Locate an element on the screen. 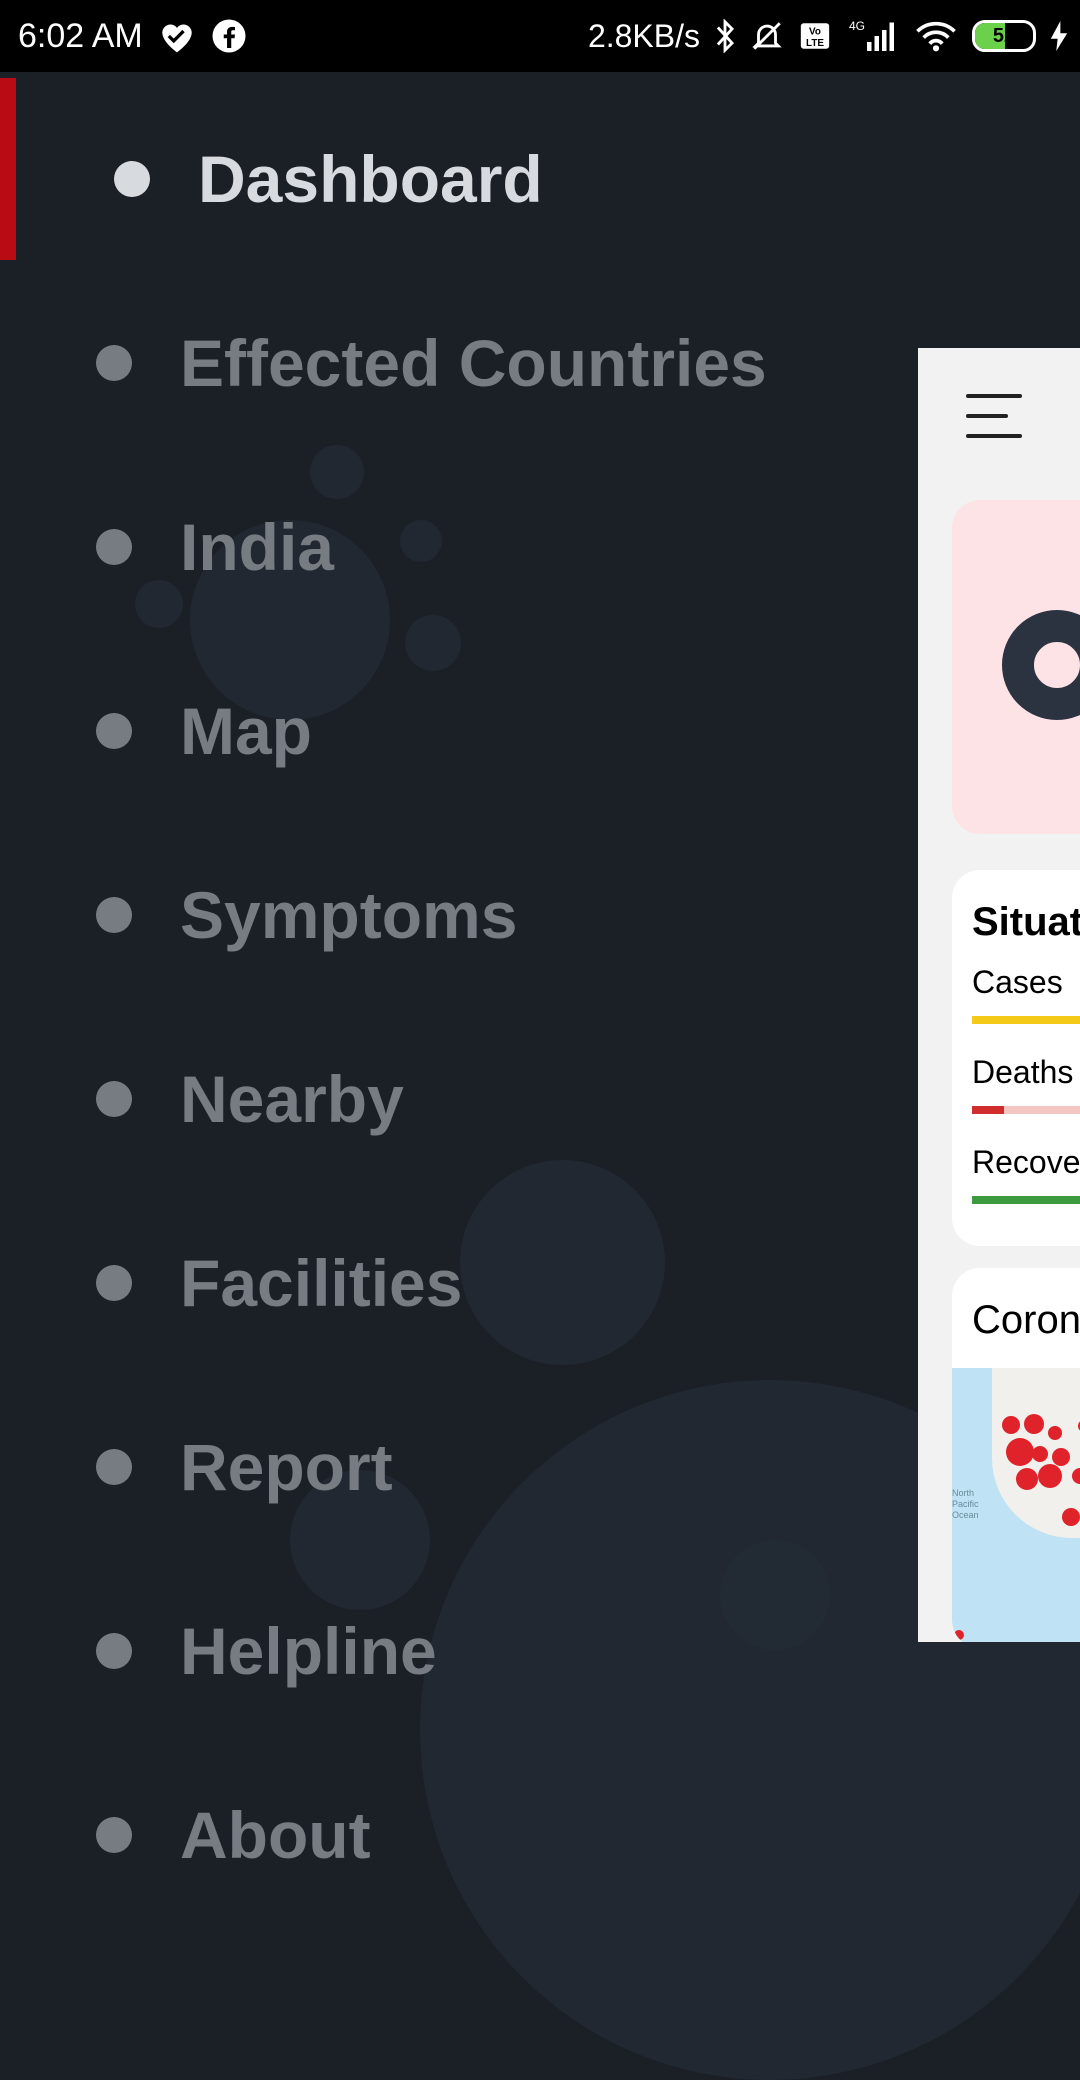 The width and height of the screenshot is (1080, 2080). situation-title: Situati is located at coordinates (1026, 922).